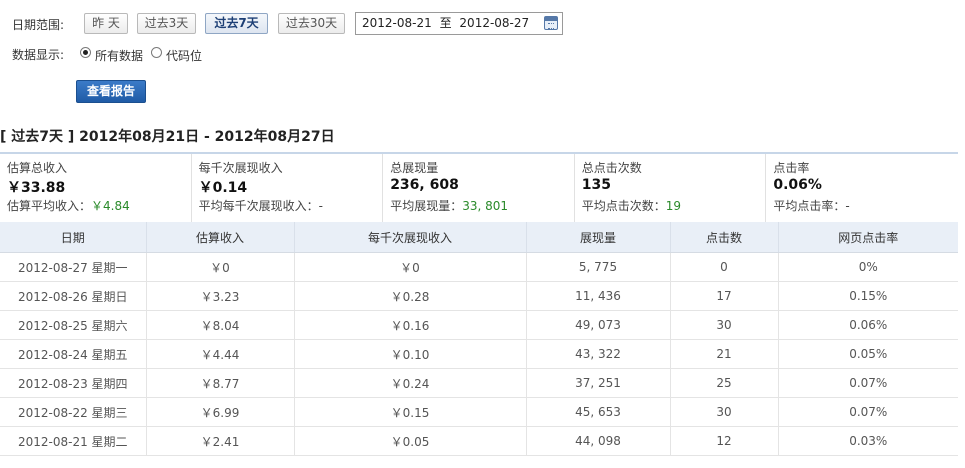 Image resolution: width=965 pixels, height=468 pixels. I want to click on past-7-days-button: 过去7天, so click(236, 23).